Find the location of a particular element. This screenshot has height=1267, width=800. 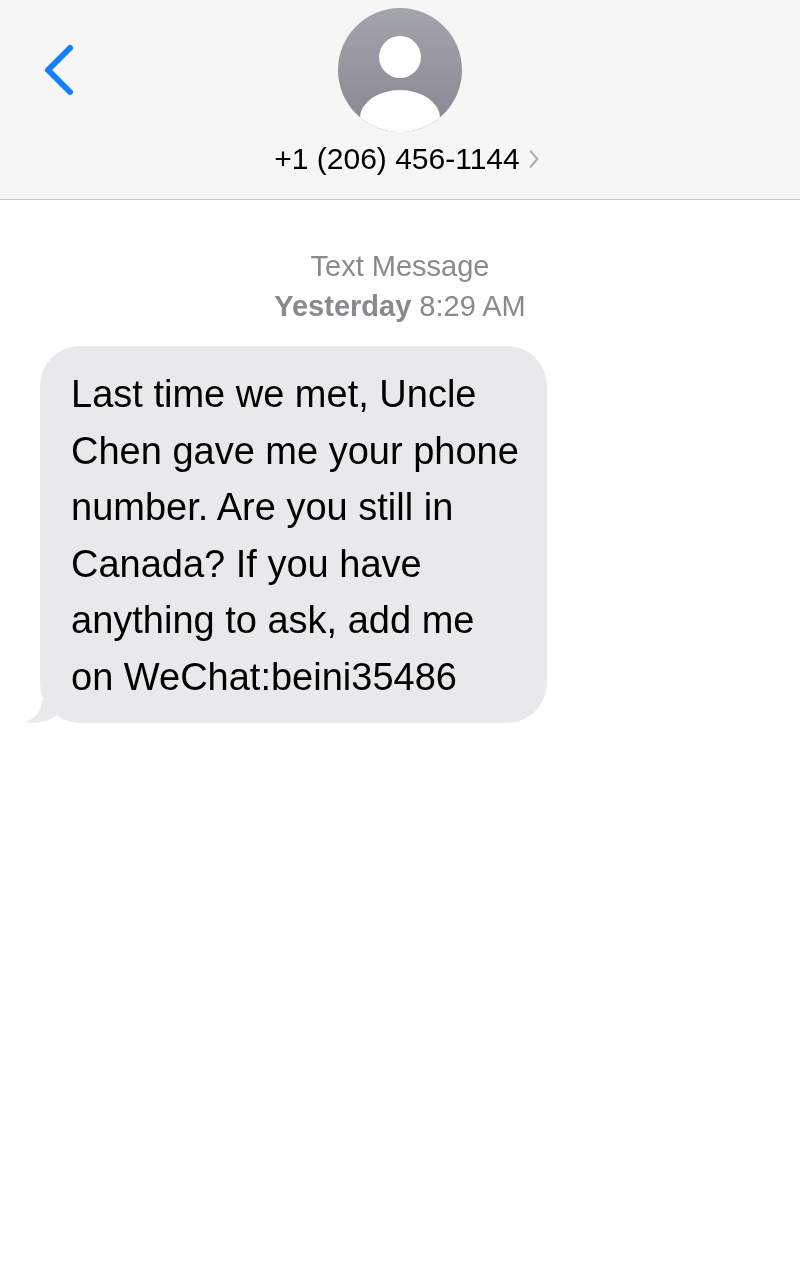

back-chevron-icon is located at coordinates (58, 70).